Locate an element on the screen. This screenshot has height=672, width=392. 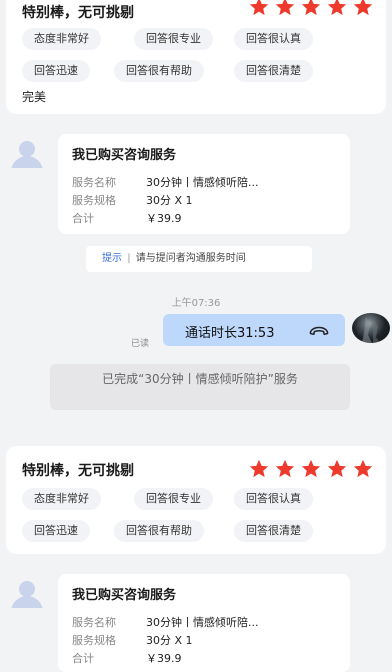
hint-bar: 提示 | 请与提问者沟通服务时间 is located at coordinates (199, 259).